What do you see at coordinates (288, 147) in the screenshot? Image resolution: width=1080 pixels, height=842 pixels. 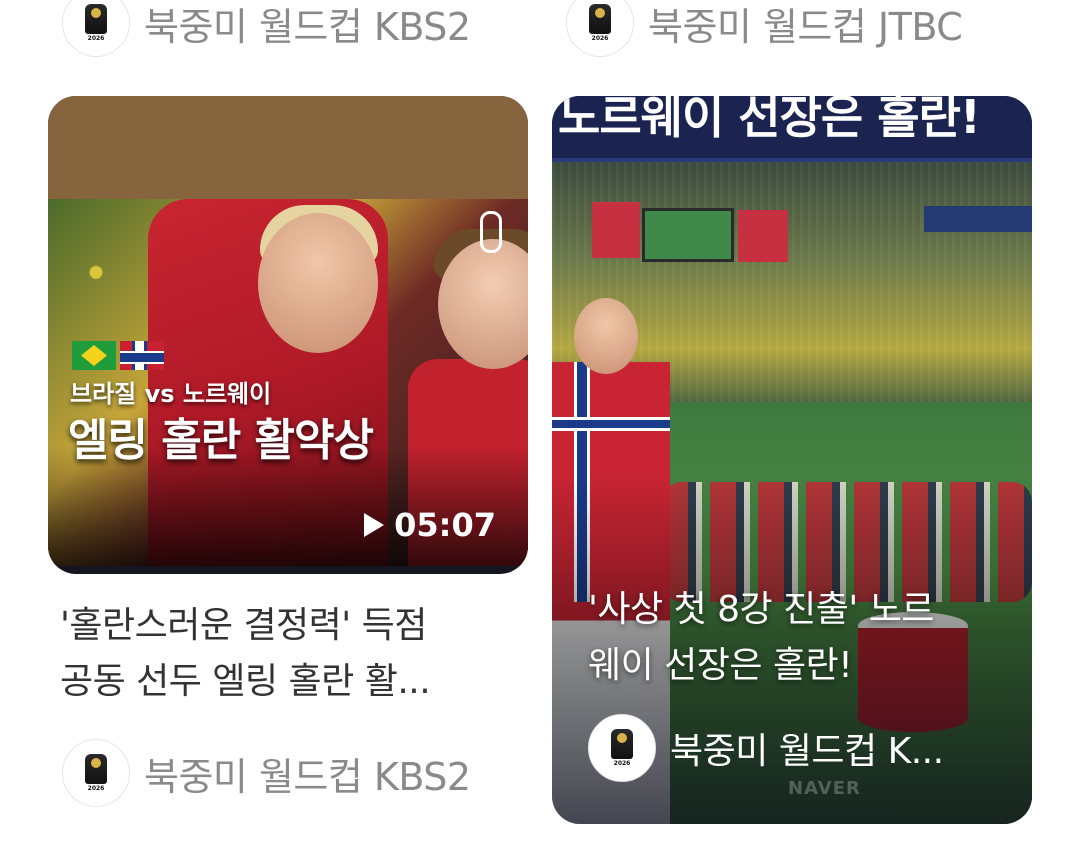 I see `thumbnail-top-band` at bounding box center [288, 147].